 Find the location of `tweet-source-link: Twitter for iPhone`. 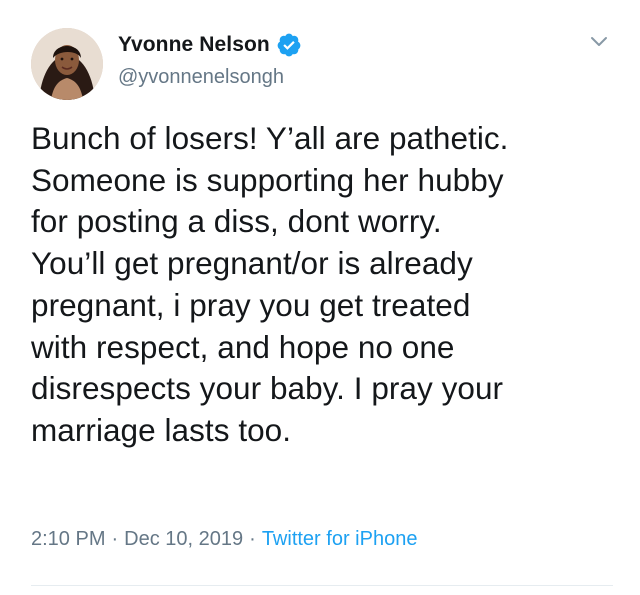

tweet-source-link: Twitter for iPhone is located at coordinates (340, 539).